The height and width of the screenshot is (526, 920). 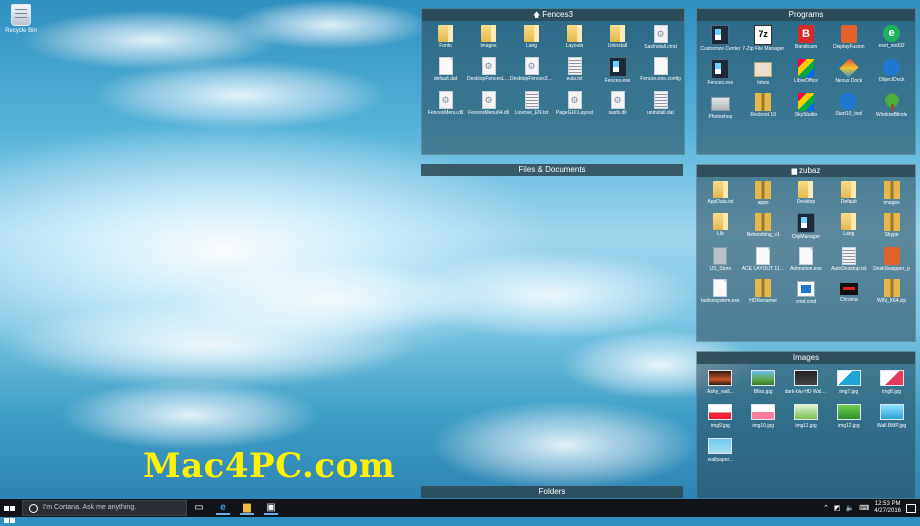 I want to click on action-center-icon, so click(x=911, y=508).